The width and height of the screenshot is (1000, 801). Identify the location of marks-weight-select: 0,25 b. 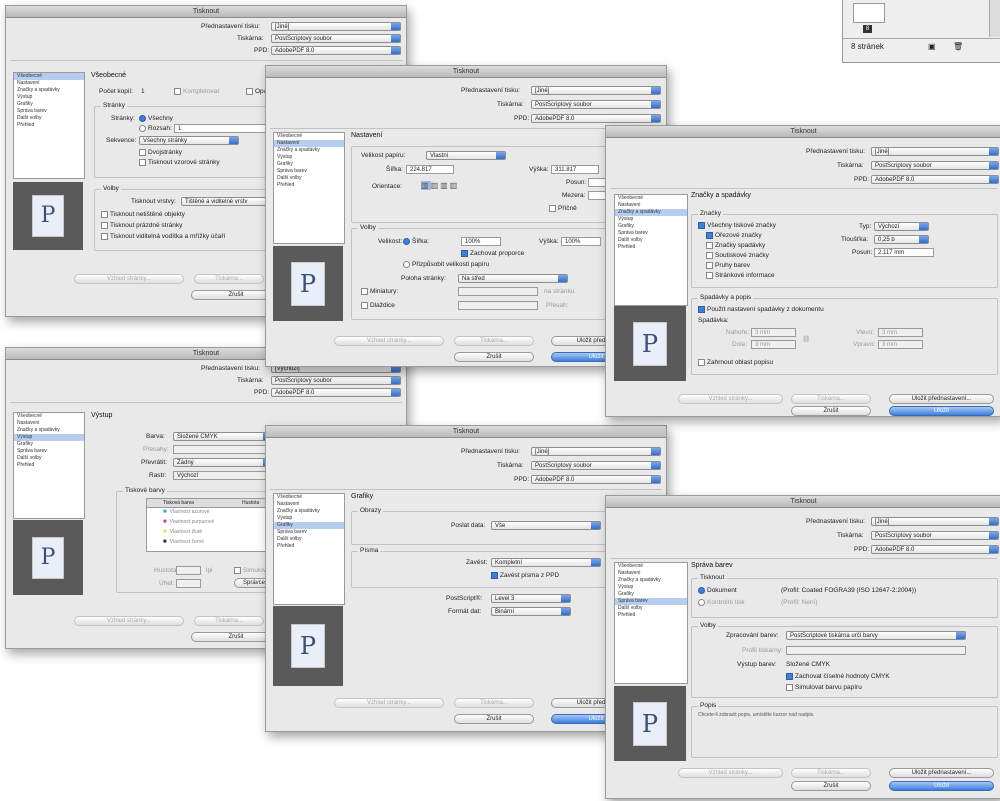
(901, 239).